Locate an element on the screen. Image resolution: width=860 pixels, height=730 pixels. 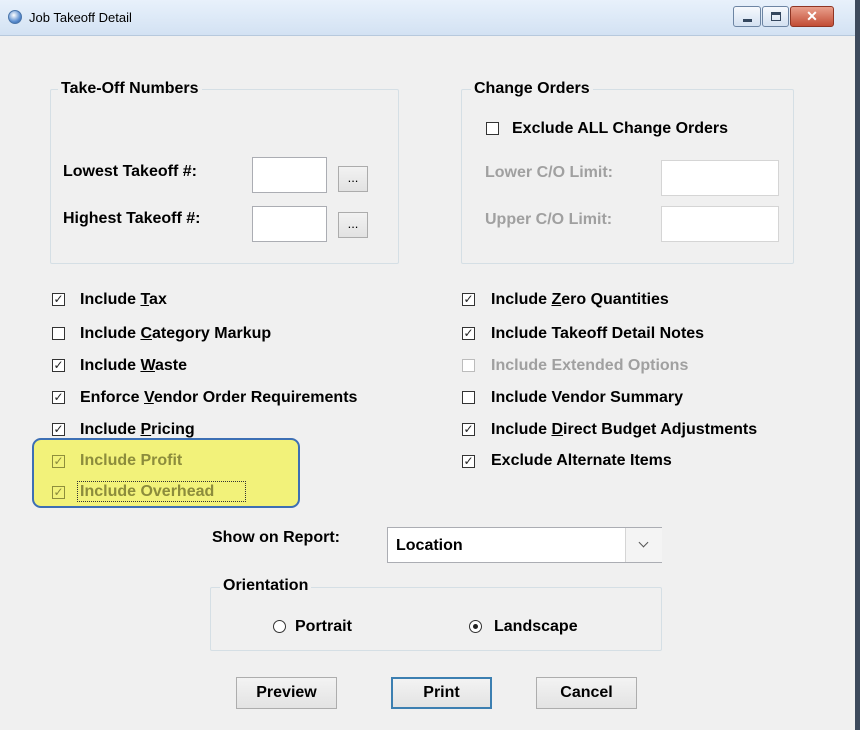
takeoff-numbers-legend: Take-Off Numbers is located at coordinates (130, 89).